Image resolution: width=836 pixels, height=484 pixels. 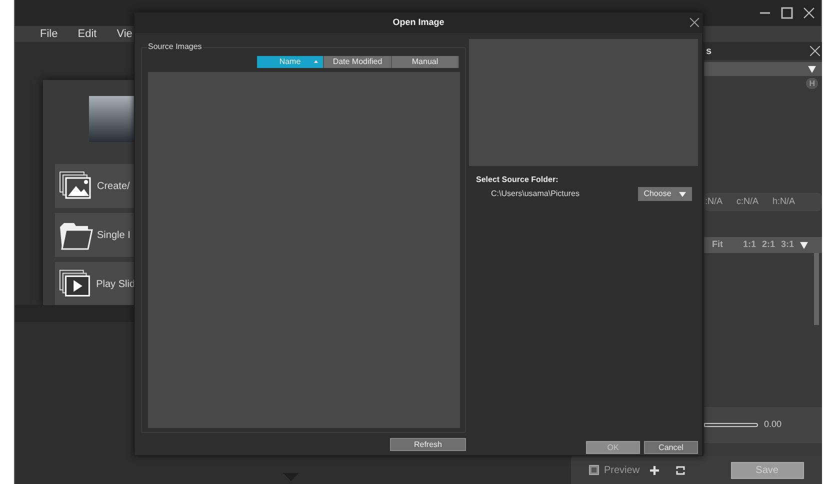 I want to click on badge: H, so click(x=812, y=83).